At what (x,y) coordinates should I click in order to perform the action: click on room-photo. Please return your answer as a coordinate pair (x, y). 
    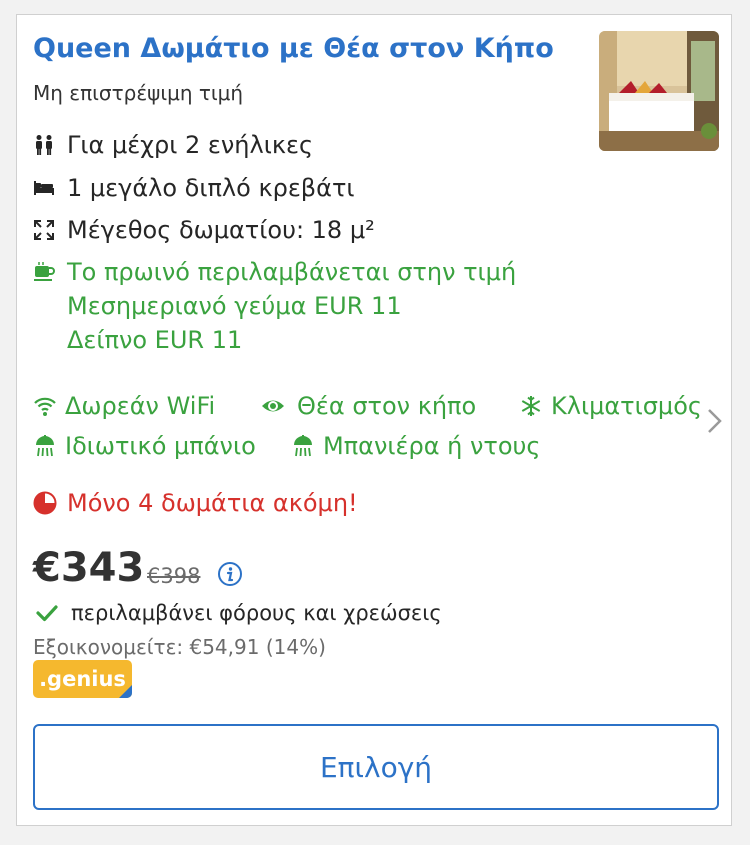
    Looking at the image, I should click on (659, 91).